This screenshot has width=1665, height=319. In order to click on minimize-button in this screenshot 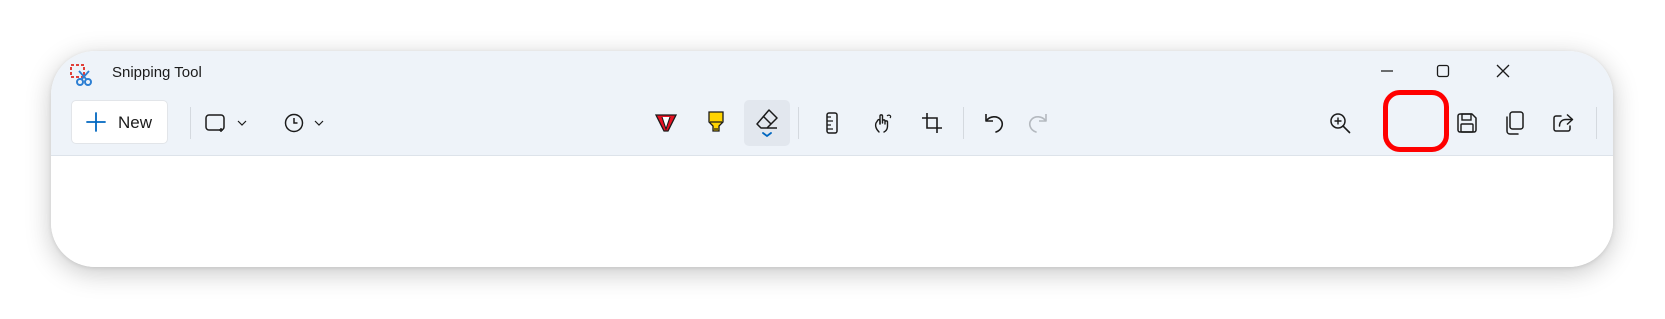, I will do `click(1387, 71)`.